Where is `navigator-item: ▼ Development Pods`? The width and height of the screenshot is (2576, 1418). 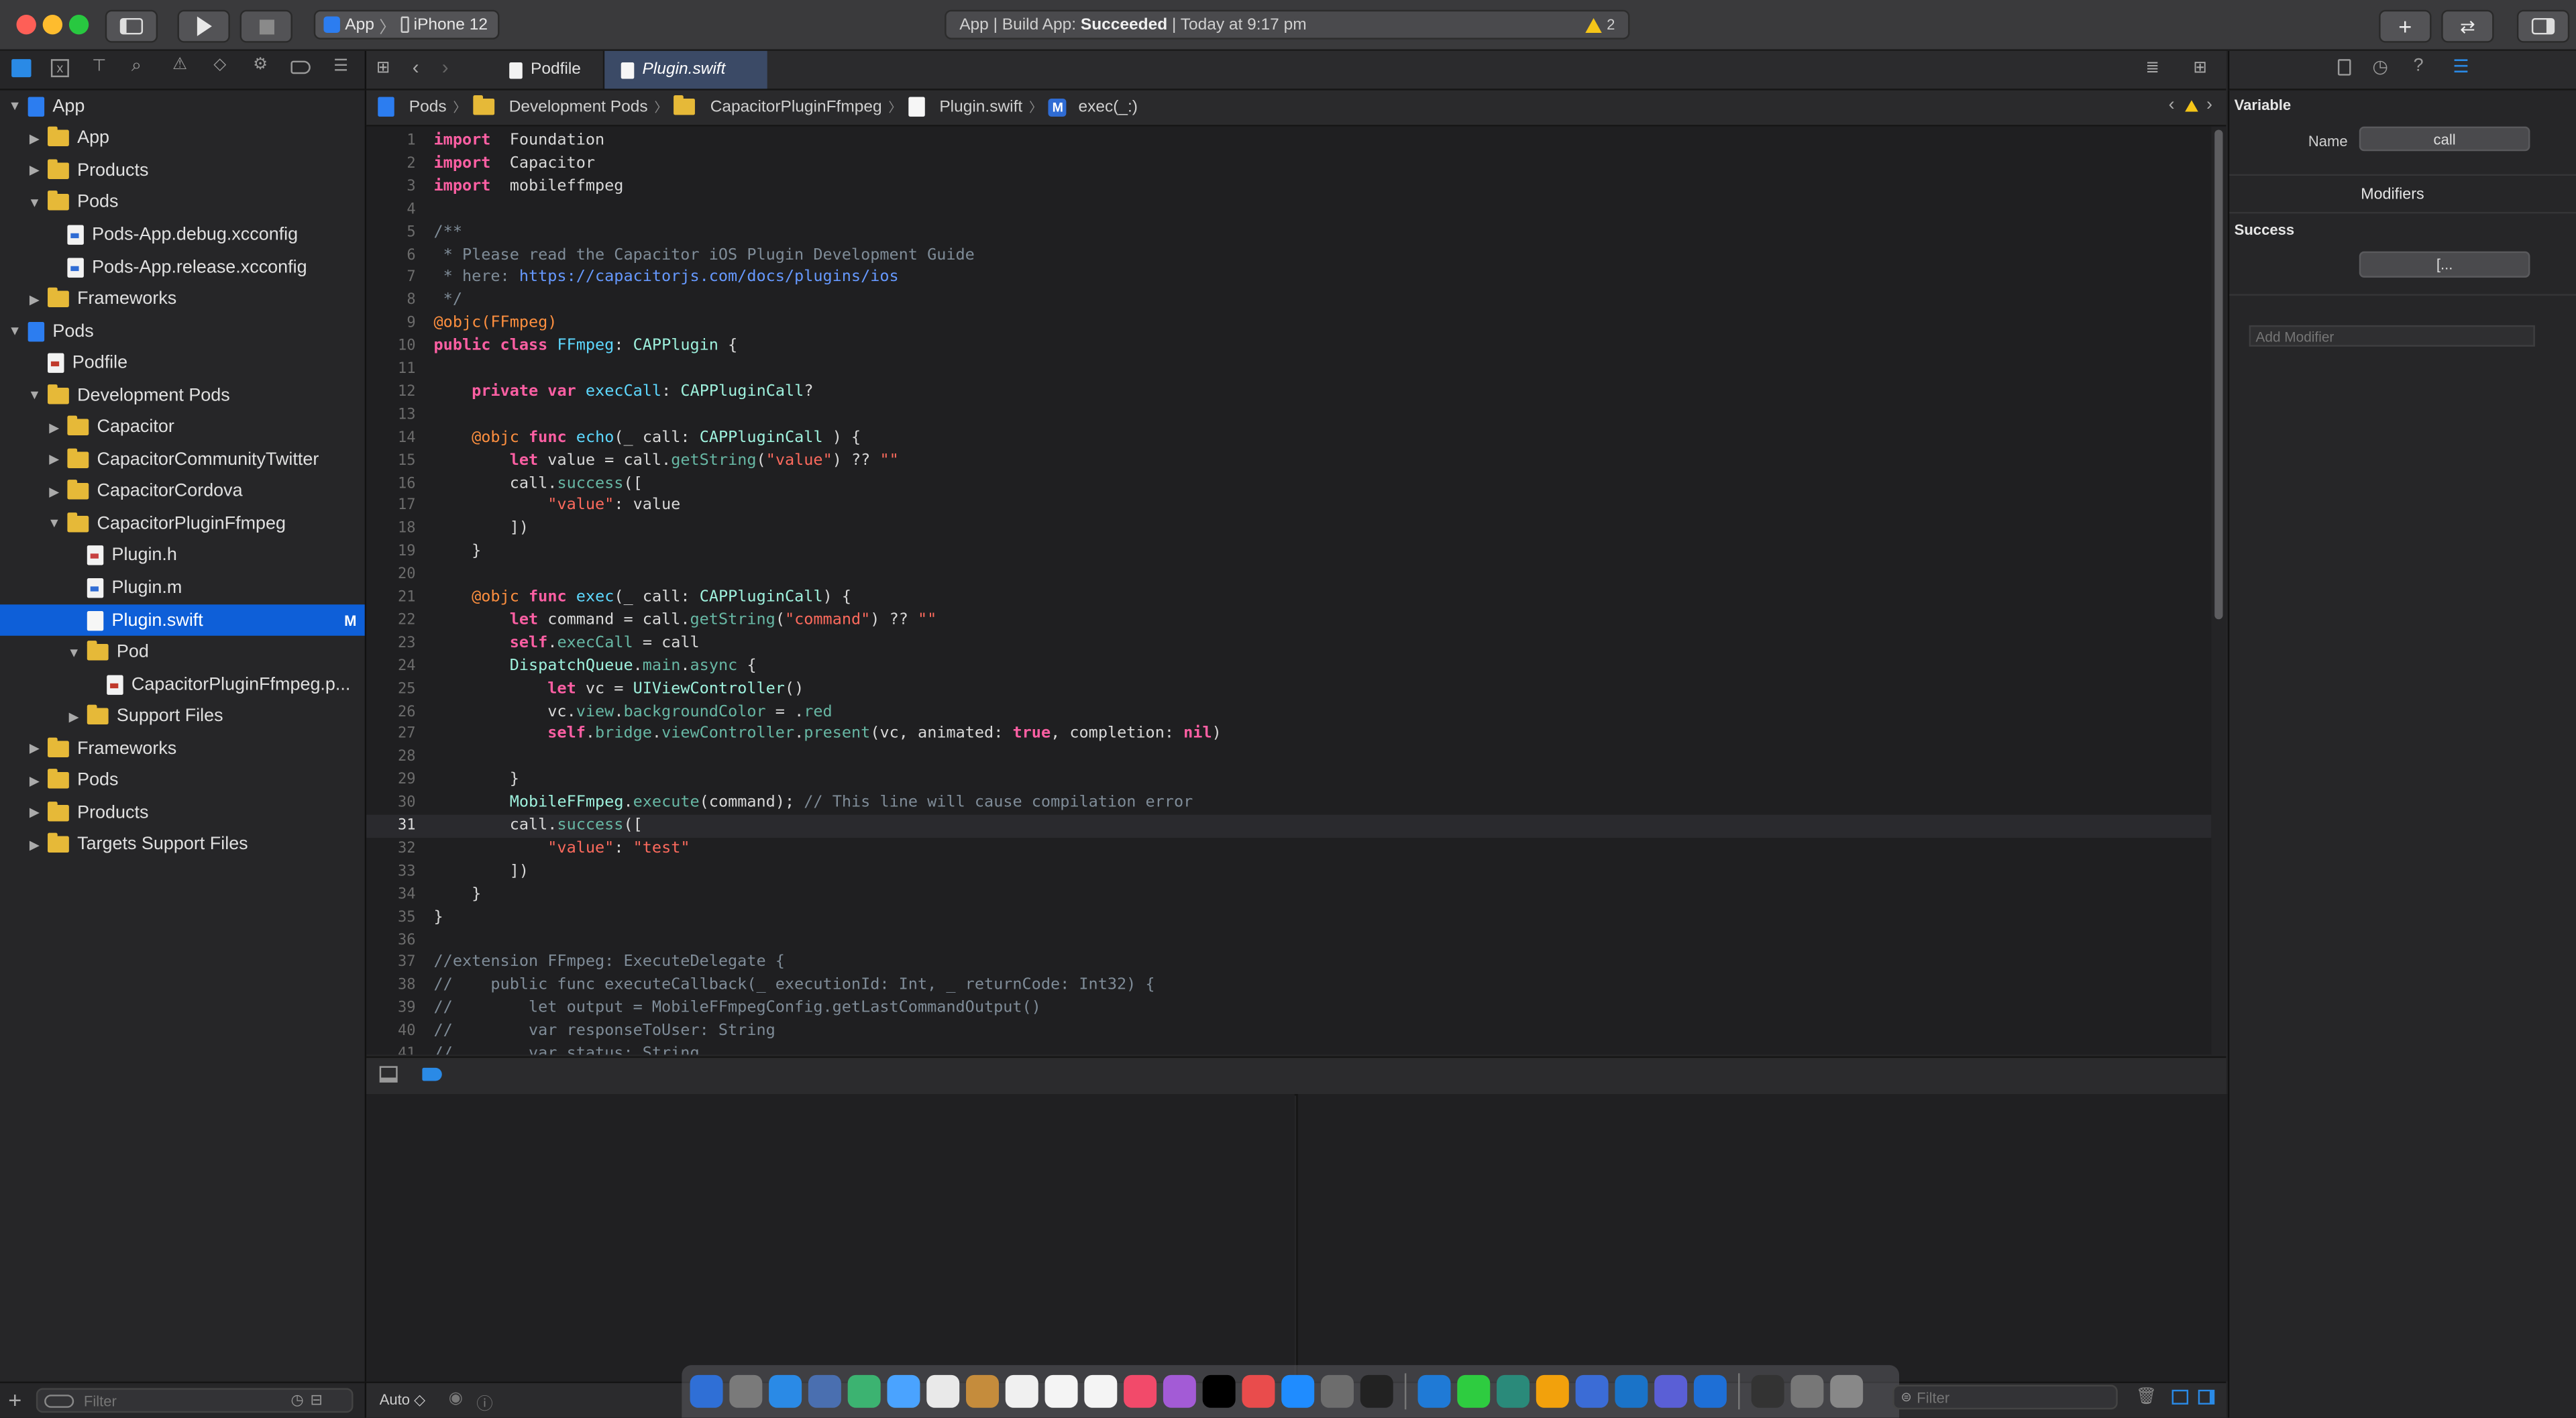
navigator-item: ▼ Development Pods is located at coordinates (182, 396).